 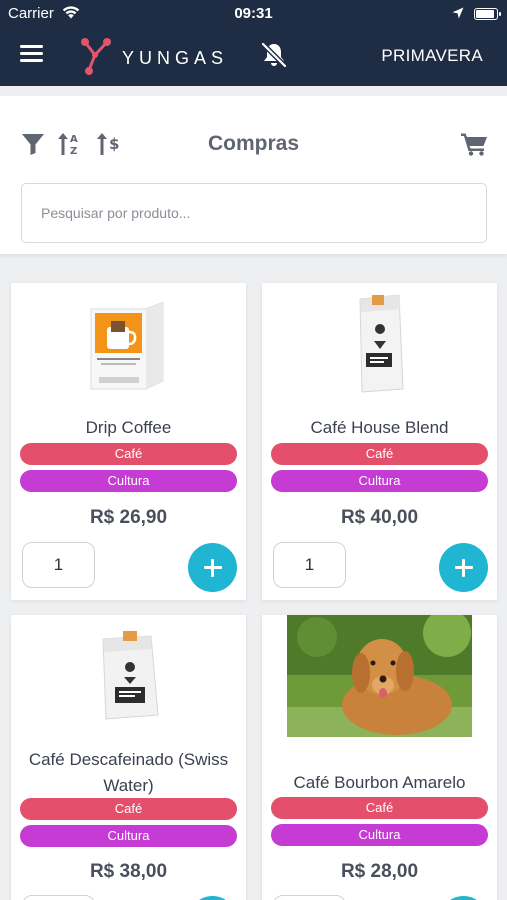 I want to click on battery-icon, so click(x=487, y=14).